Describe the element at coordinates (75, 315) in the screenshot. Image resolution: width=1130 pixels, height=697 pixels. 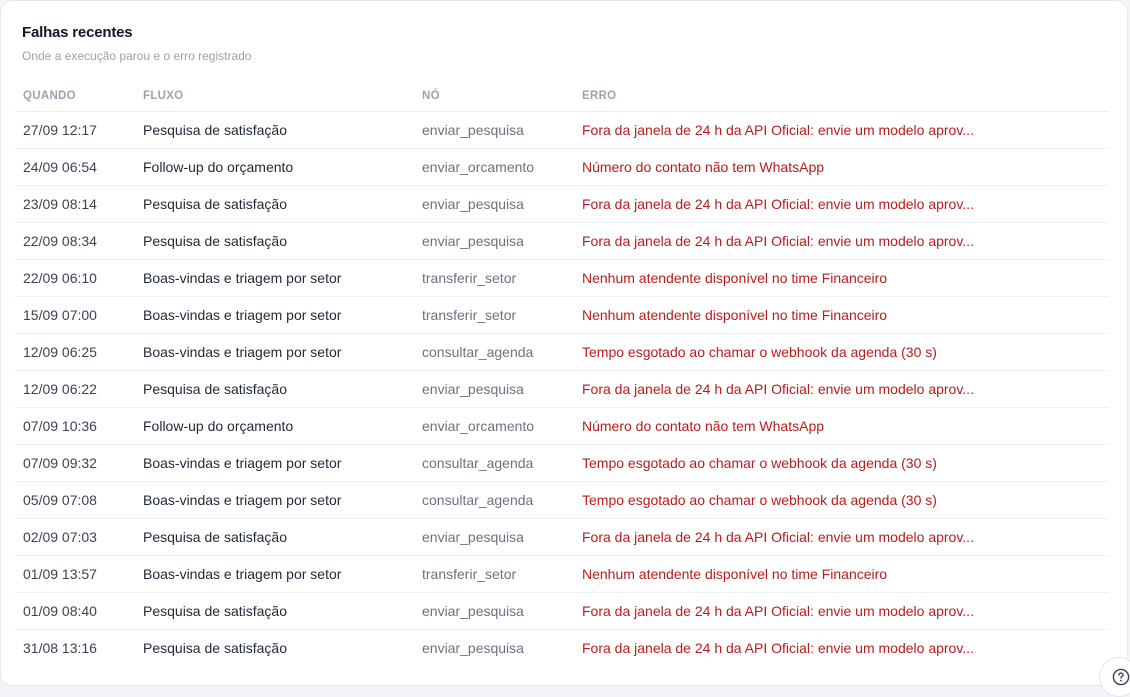
I see `cell-when: 15/09 07:00` at that location.